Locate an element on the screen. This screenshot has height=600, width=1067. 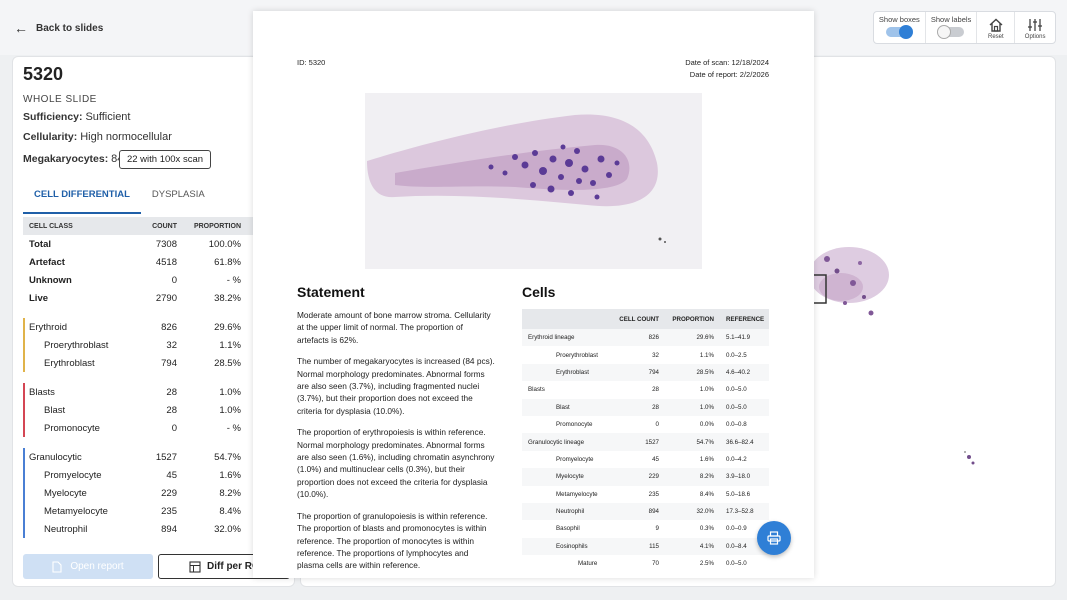
sliders-icon is located at coordinates (1035, 25).